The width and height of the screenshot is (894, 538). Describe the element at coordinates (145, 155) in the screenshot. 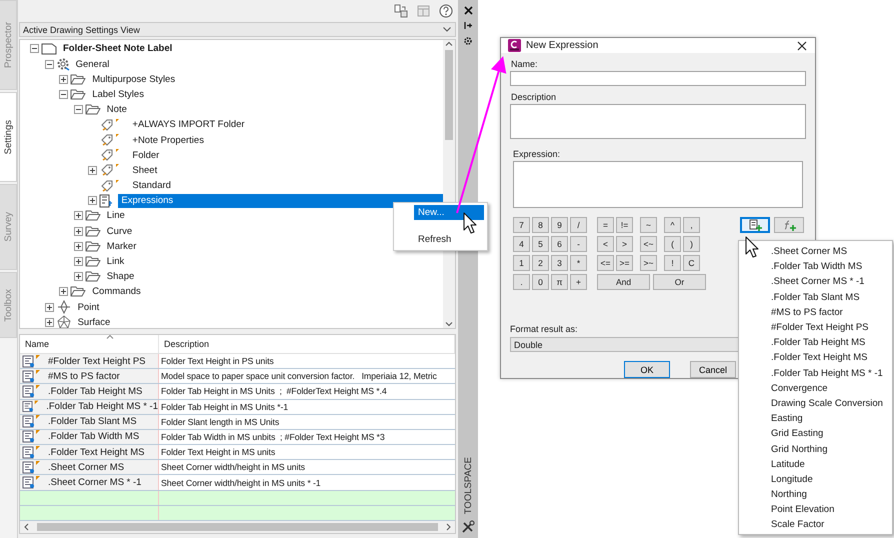

I see `tree-item: Folder` at that location.